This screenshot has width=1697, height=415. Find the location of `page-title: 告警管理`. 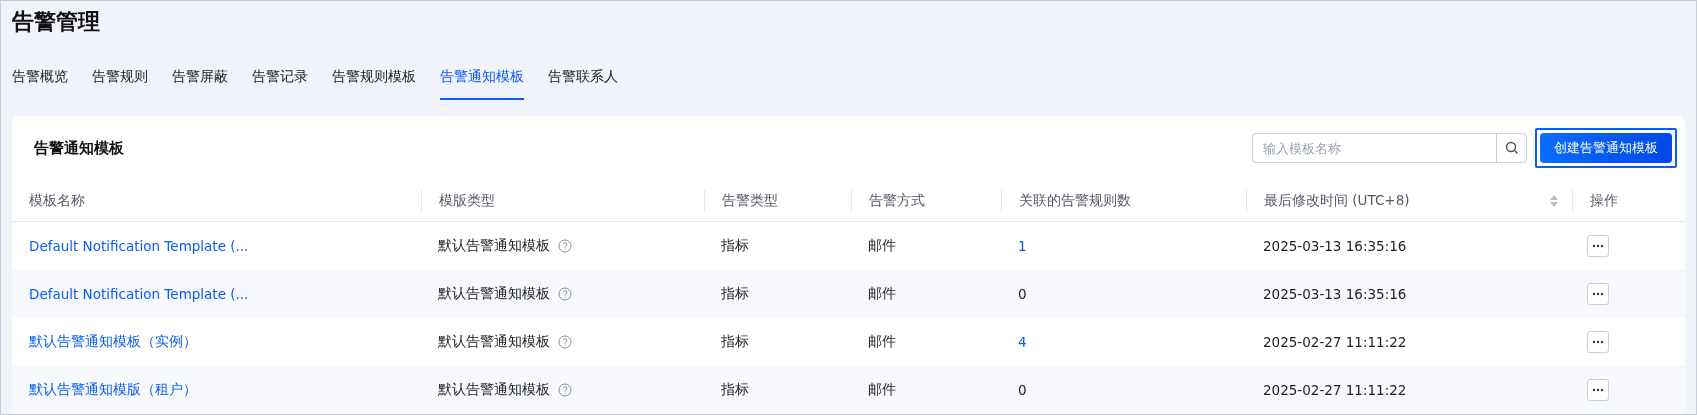

page-title: 告警管理 is located at coordinates (56, 22).